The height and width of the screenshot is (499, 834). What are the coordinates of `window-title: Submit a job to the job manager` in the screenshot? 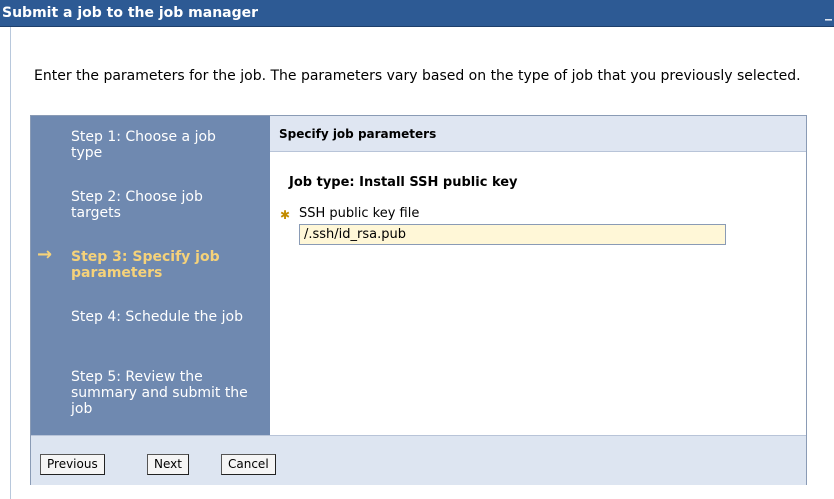 It's located at (130, 13).